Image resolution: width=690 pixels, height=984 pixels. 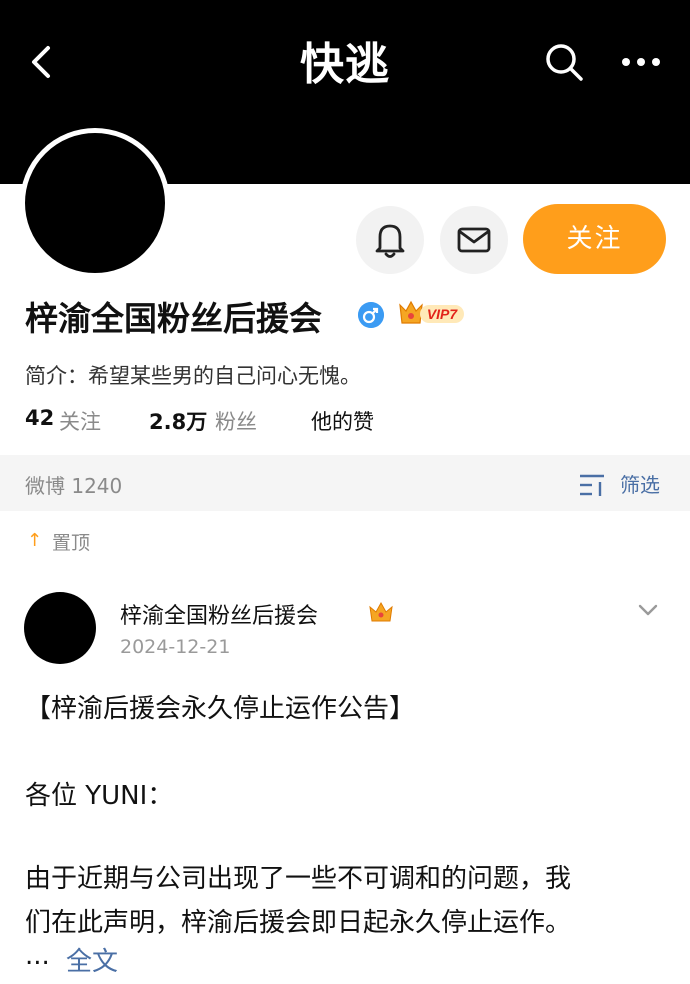 I want to click on vip-badge: VIP7, so click(x=432, y=313).